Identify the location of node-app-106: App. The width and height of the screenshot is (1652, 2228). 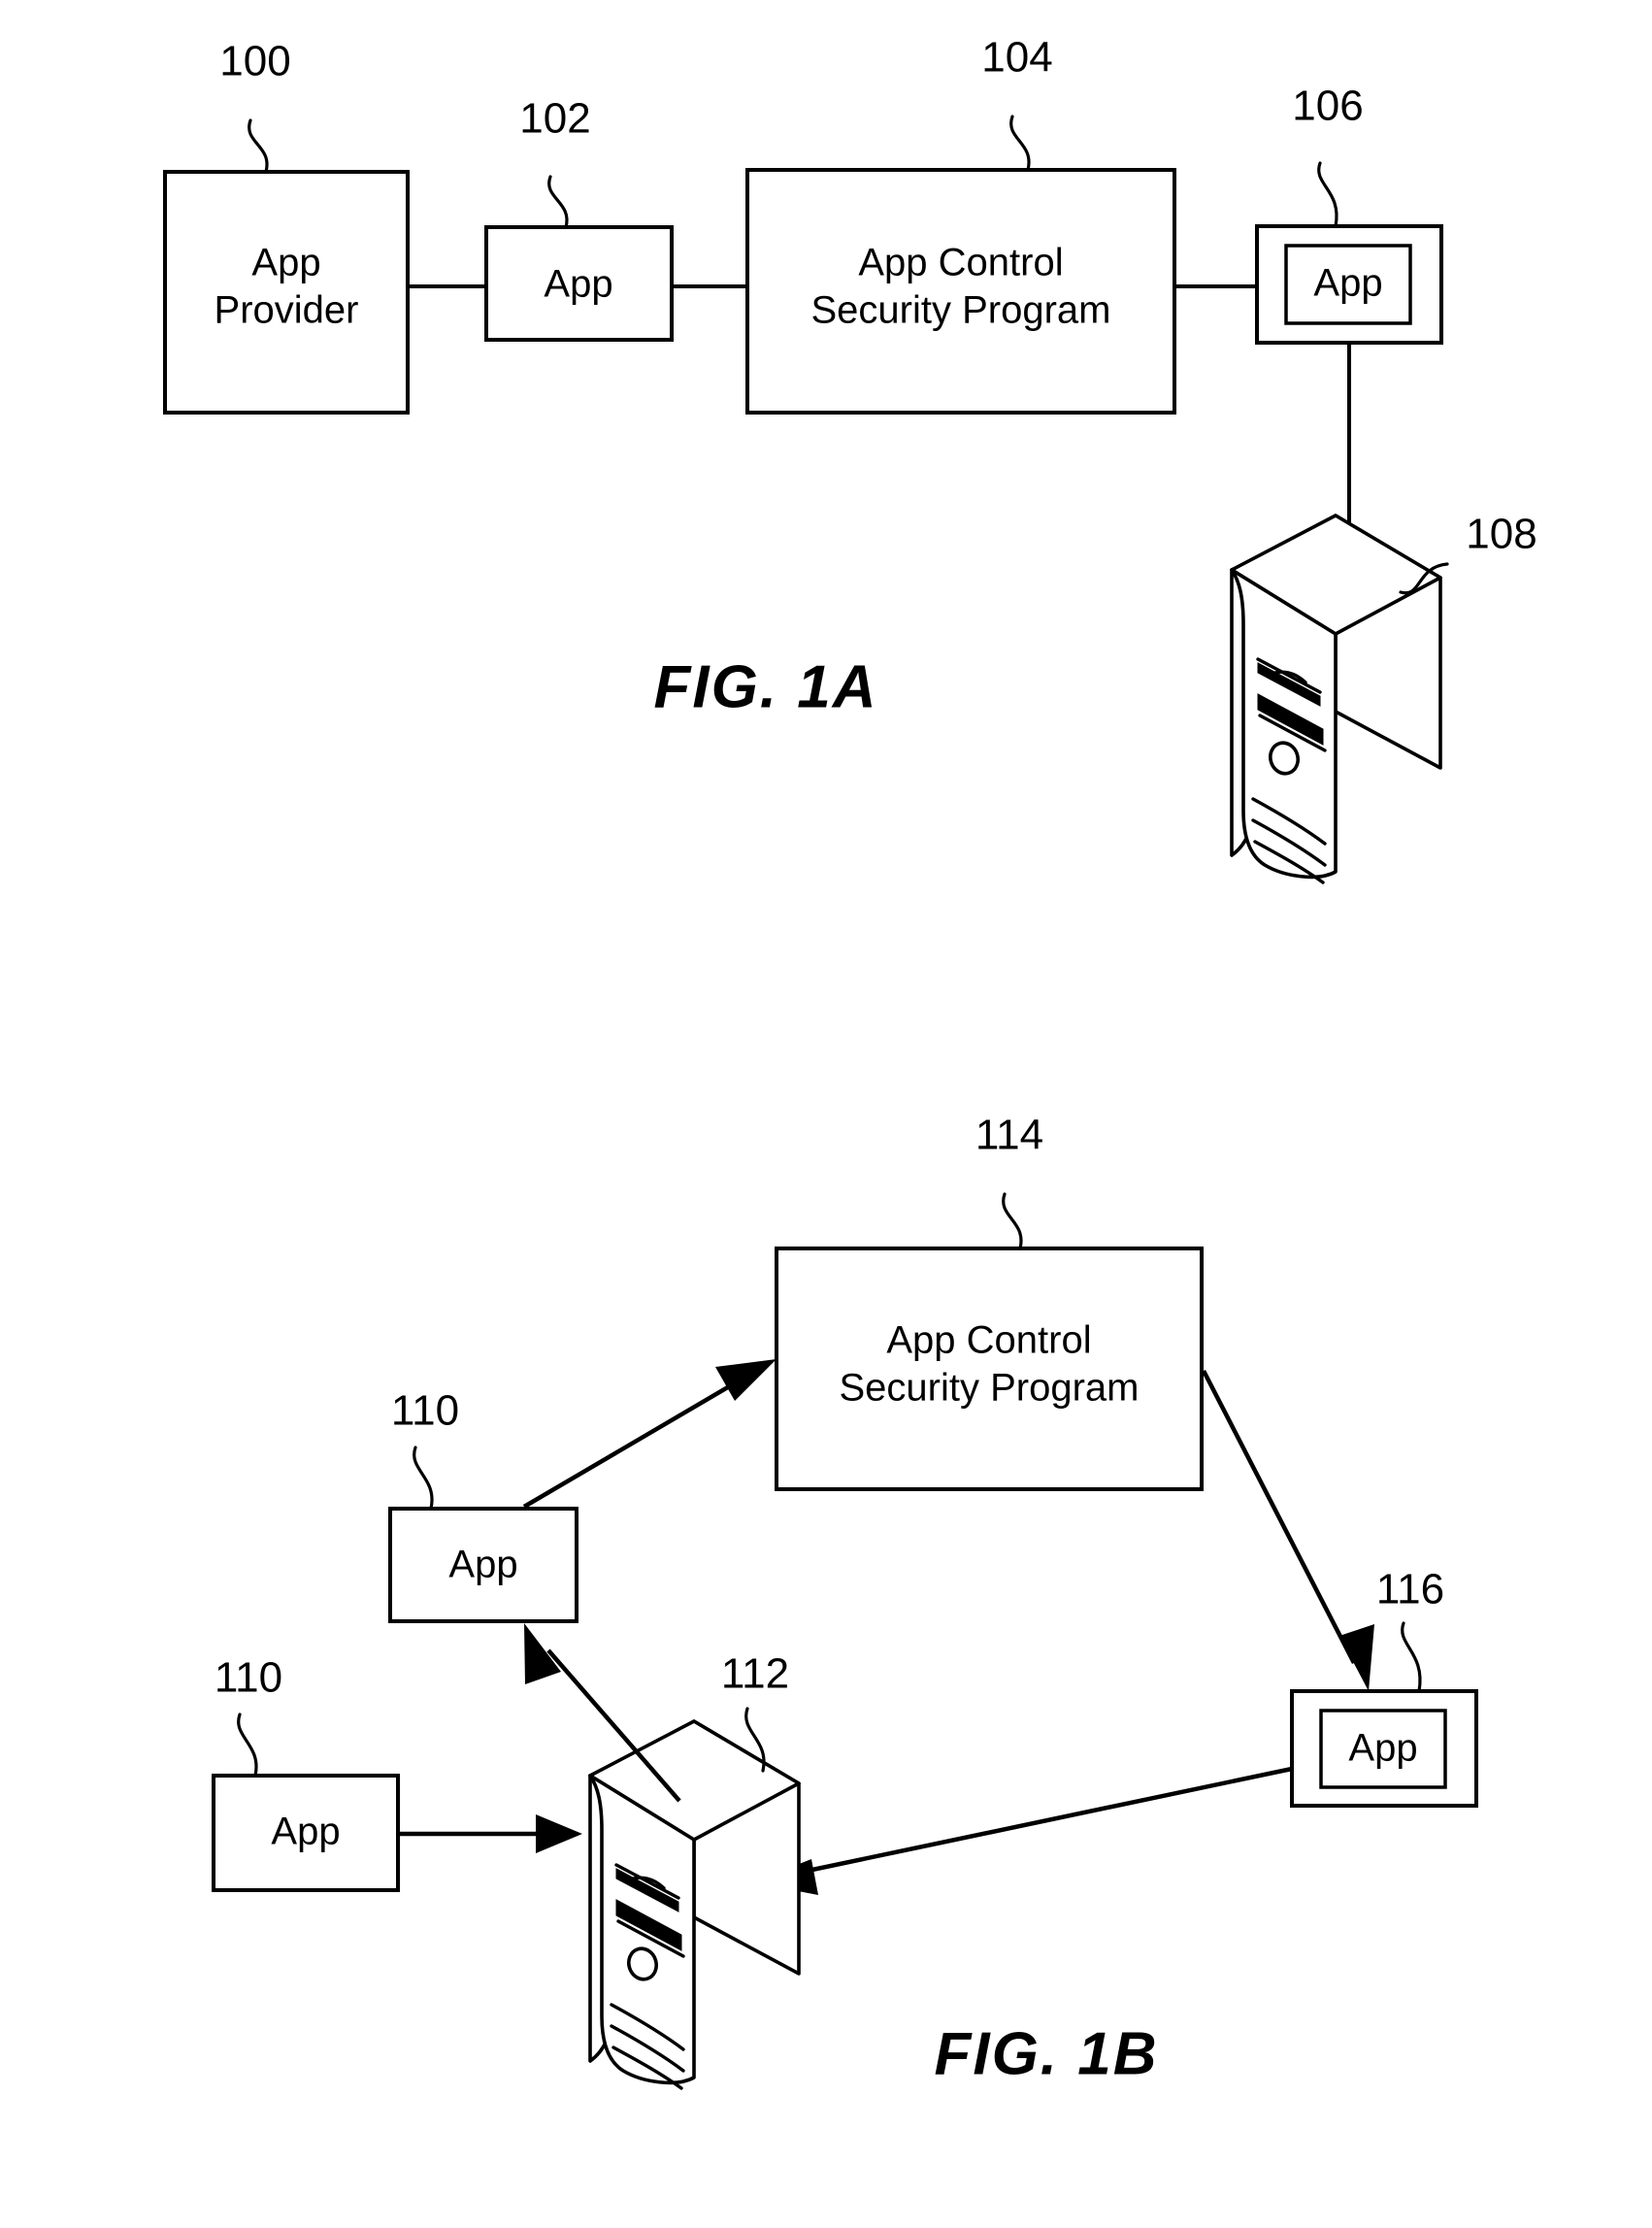
(1349, 284).